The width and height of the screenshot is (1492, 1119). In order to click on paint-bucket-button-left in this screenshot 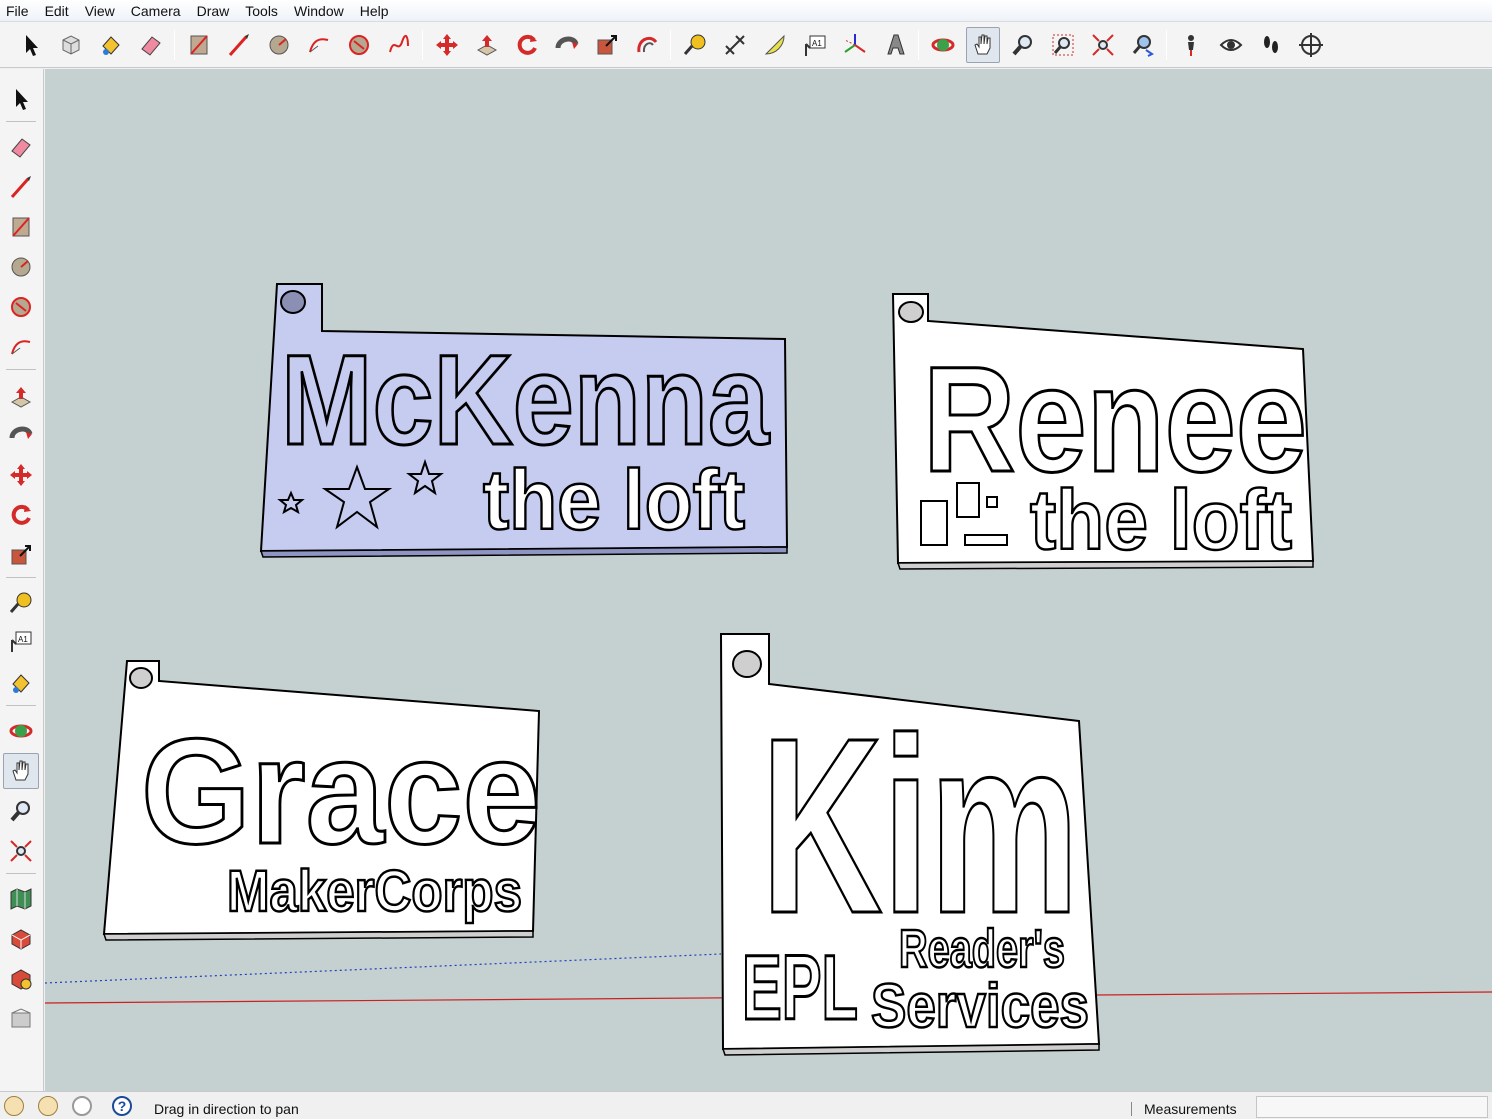, I will do `click(21, 683)`.